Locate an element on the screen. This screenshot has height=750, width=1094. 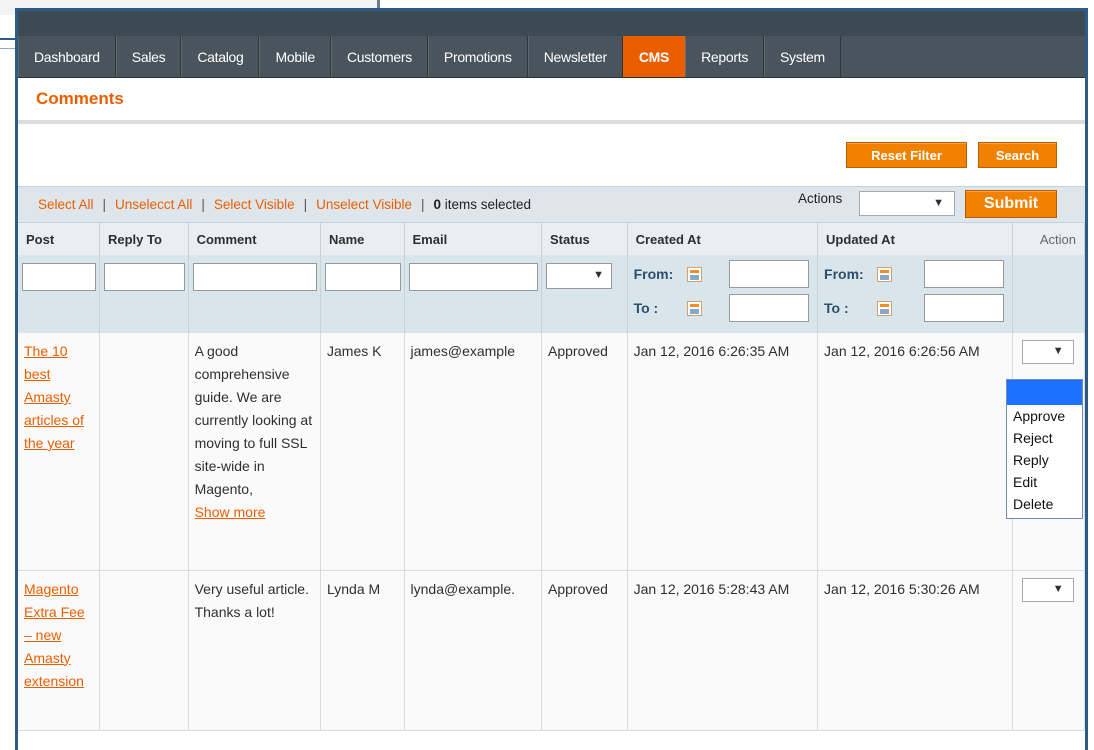
comment-text: Very useful article. Thanks a lot! is located at coordinates (251, 600).